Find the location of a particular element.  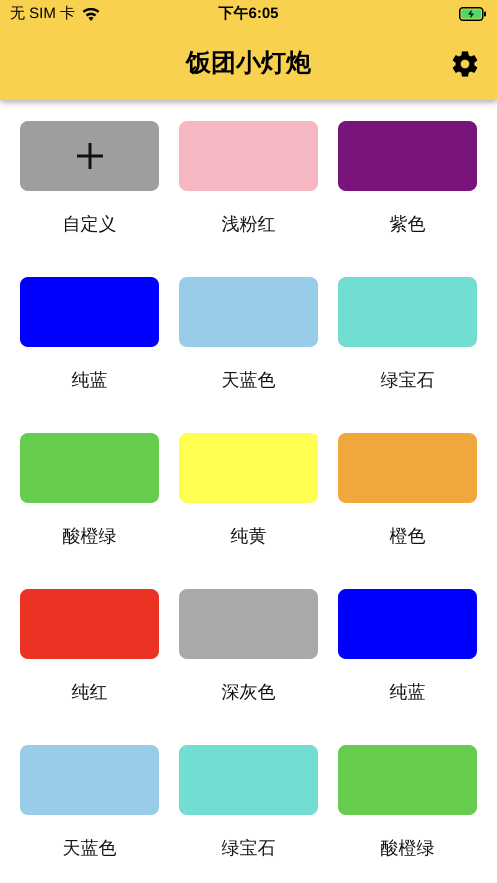

color-name: 纯黄 is located at coordinates (248, 536).